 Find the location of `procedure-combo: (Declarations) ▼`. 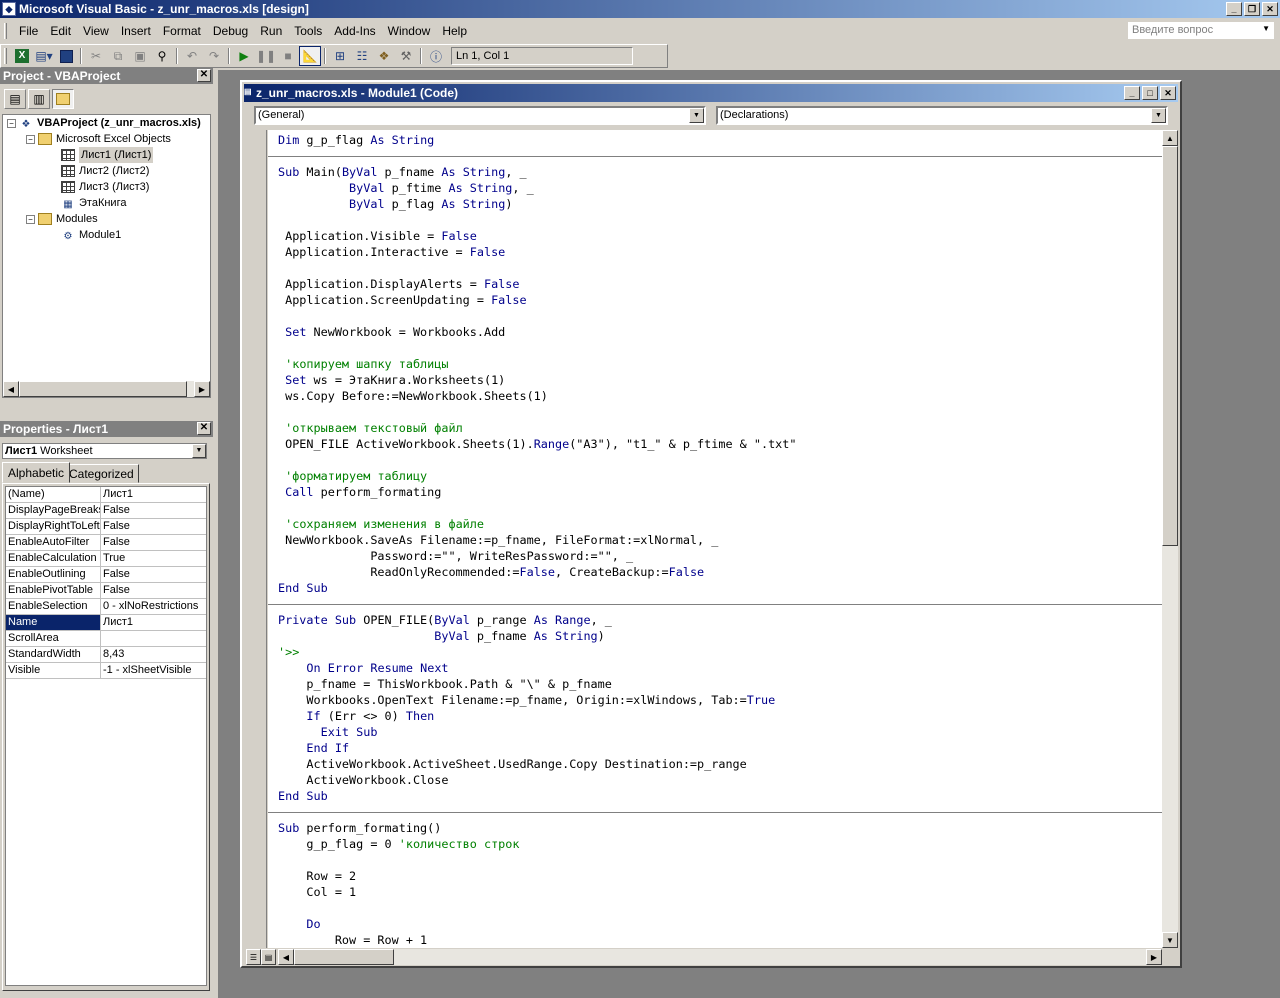

procedure-combo: (Declarations) ▼ is located at coordinates (942, 115).